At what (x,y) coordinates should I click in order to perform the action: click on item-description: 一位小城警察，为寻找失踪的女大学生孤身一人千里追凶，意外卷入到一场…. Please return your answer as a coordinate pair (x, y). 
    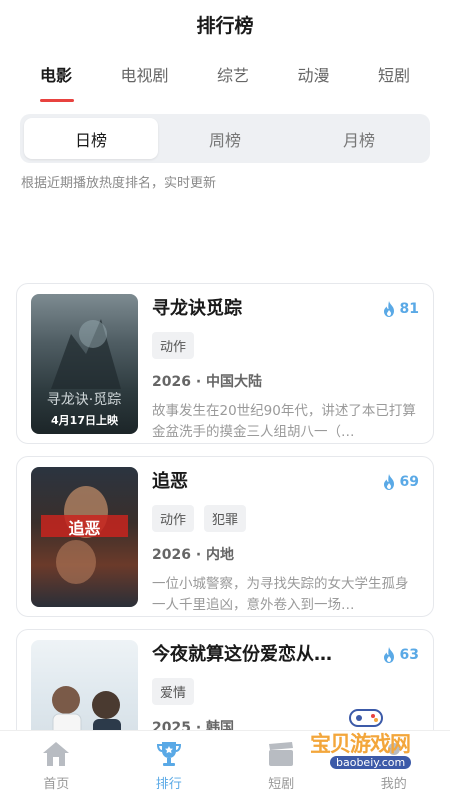
    Looking at the image, I should click on (280, 594).